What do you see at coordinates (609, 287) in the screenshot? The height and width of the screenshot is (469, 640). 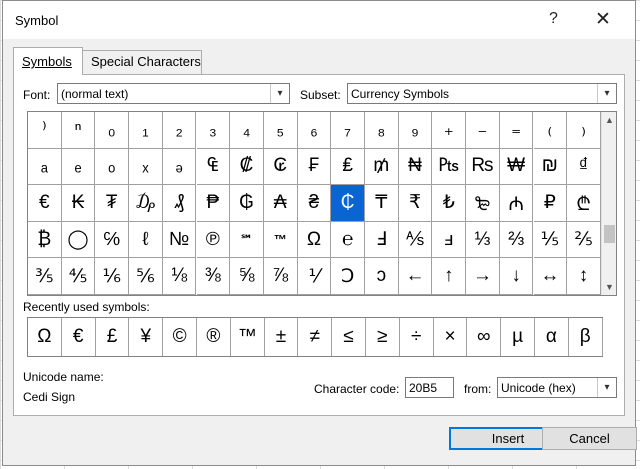 I see `scroll-down-icon: ▼` at bounding box center [609, 287].